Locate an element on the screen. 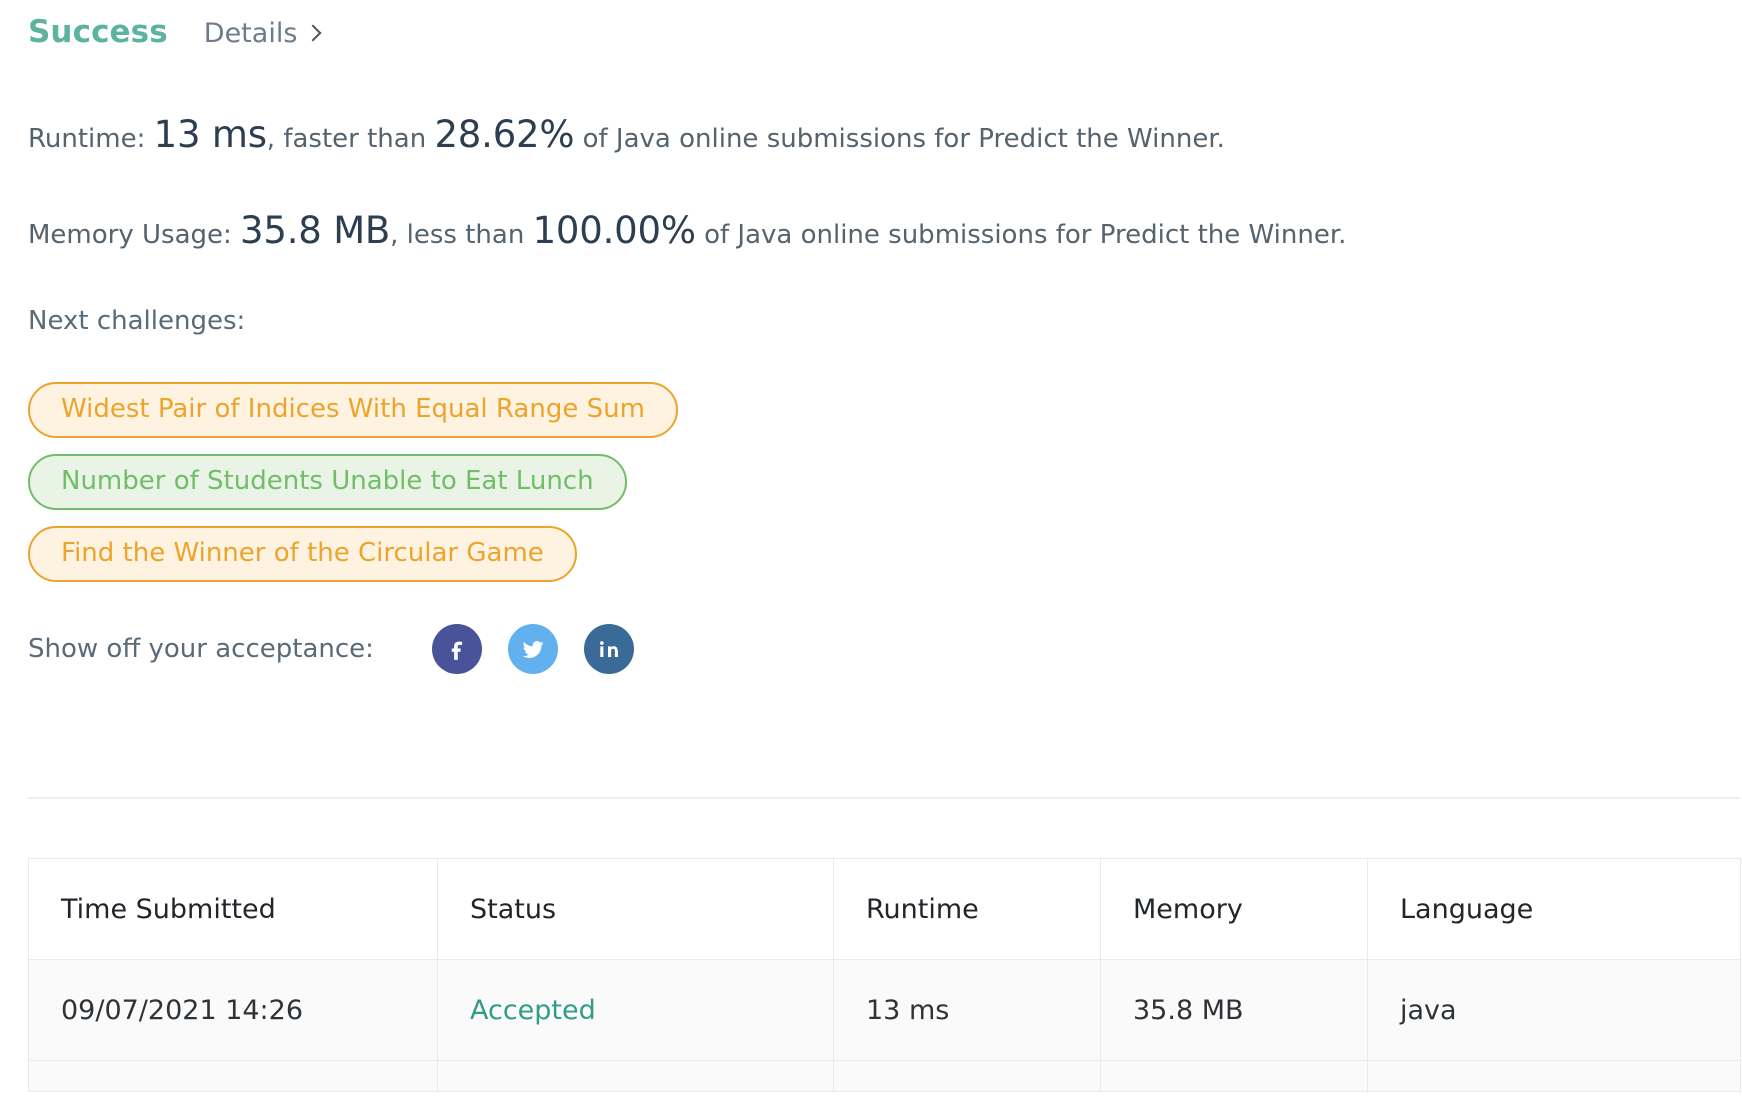 Image resolution: width=1742 pixels, height=1106 pixels. section-divider is located at coordinates (884, 798).